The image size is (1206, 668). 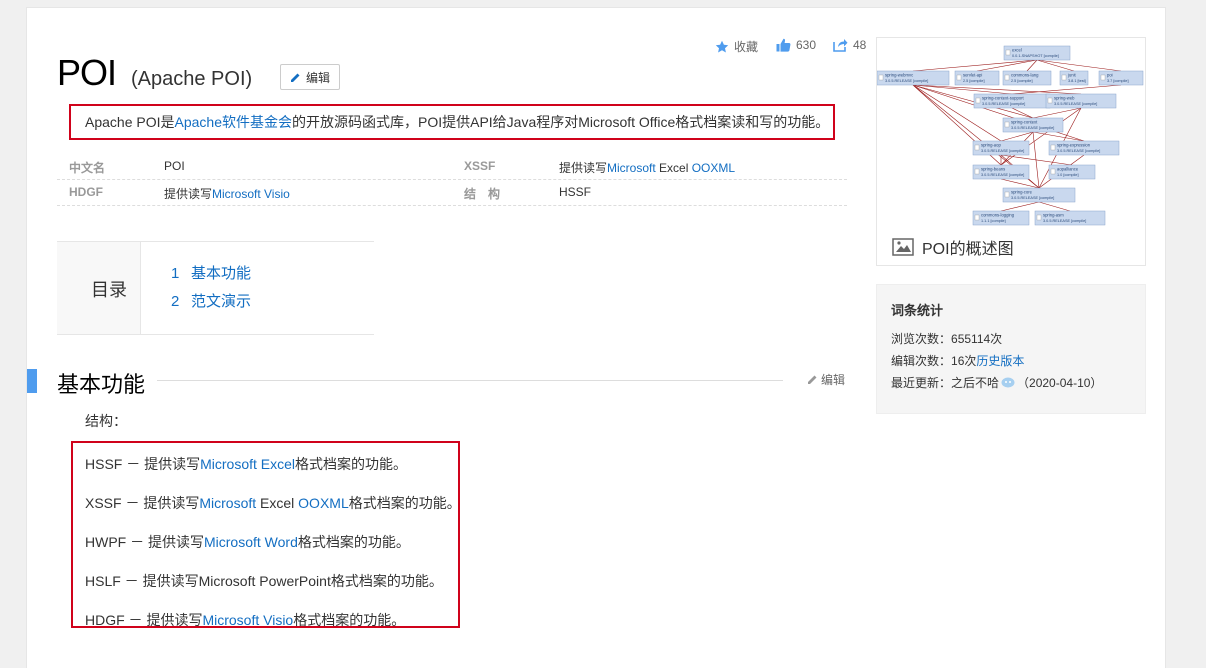 I want to click on dependency-node-name: spring-aop, so click(x=991, y=145).